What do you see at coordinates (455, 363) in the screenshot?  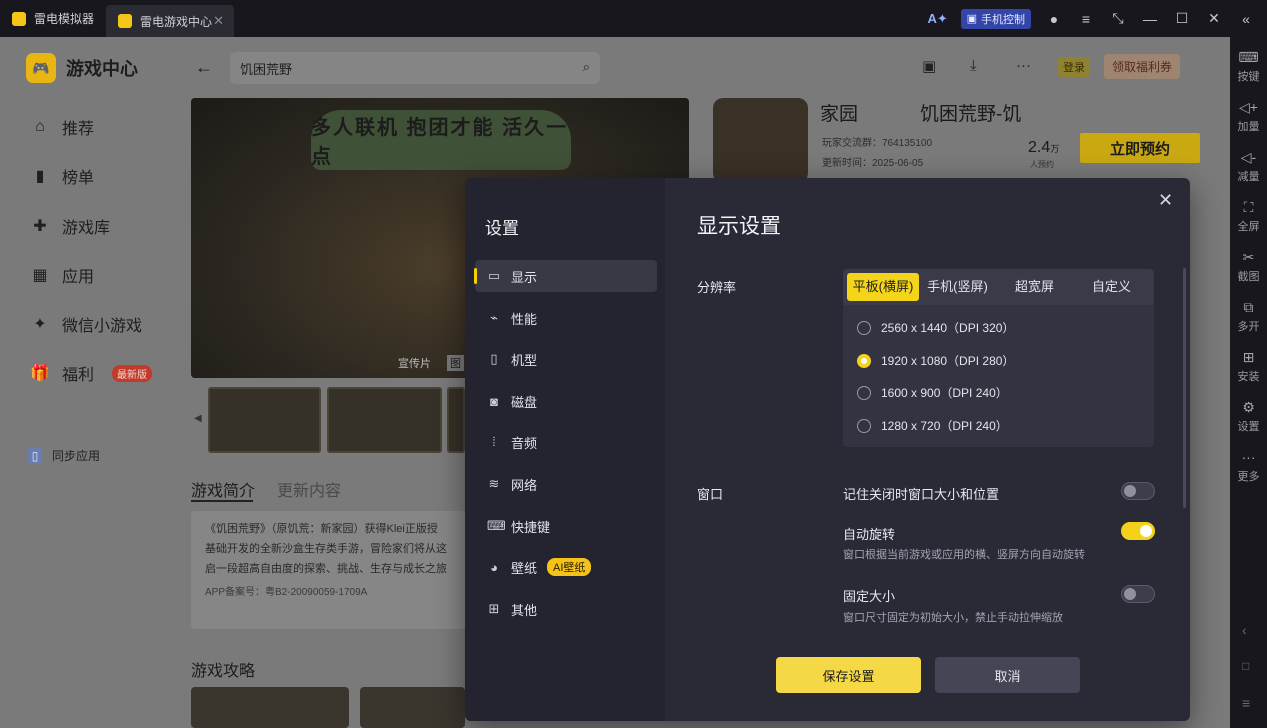 I see `banner-tag-image: 图` at bounding box center [455, 363].